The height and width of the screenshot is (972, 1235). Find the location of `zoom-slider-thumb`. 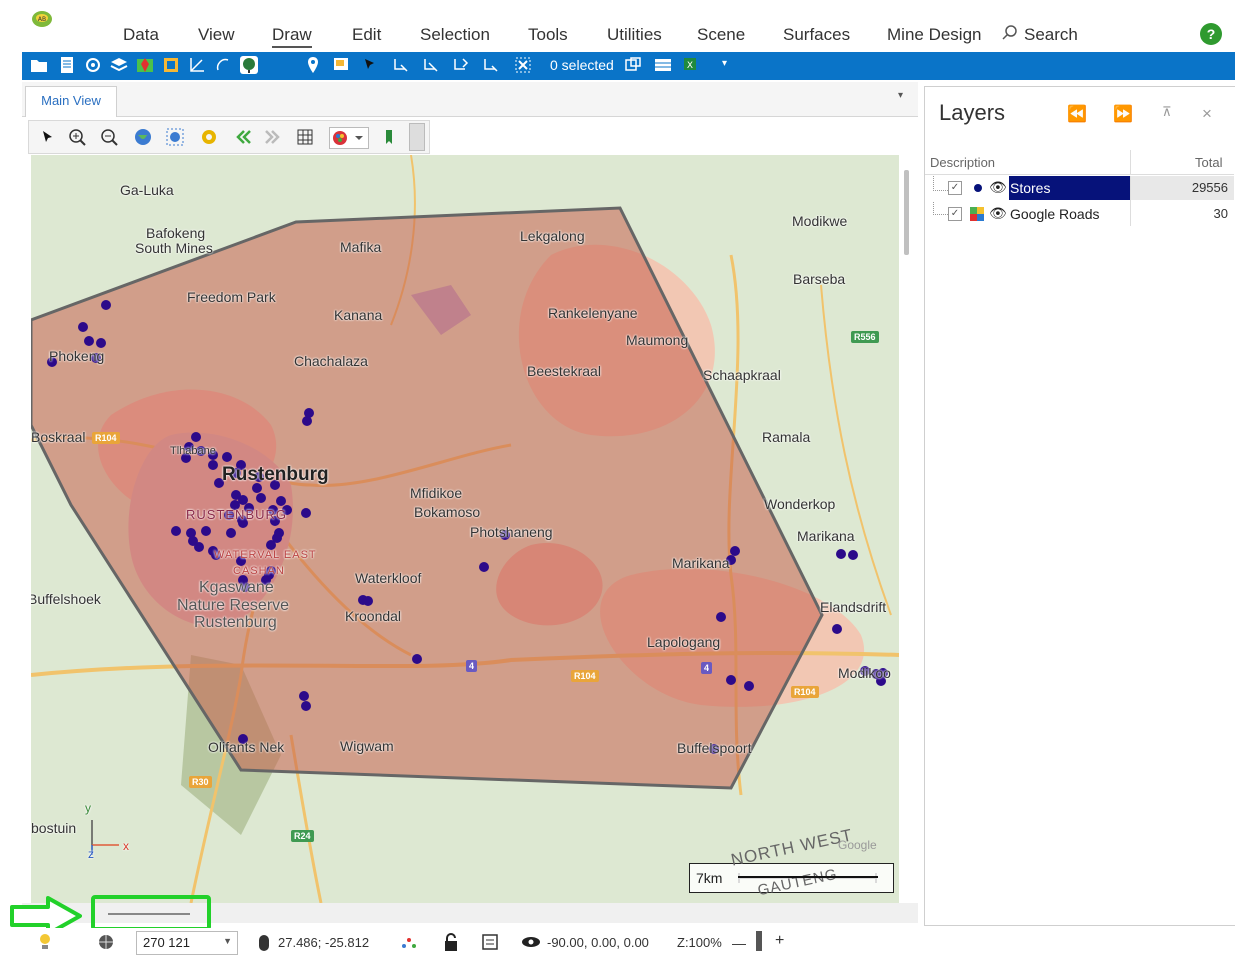

zoom-slider-thumb is located at coordinates (759, 941).